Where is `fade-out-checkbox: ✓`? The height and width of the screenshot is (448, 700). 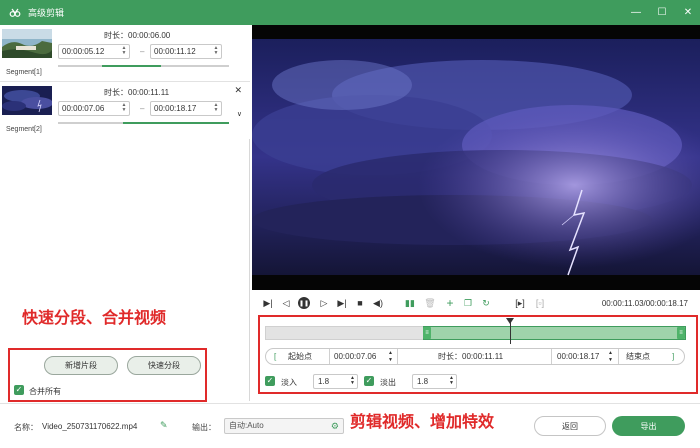
fade-out-checkbox: ✓ is located at coordinates (369, 381).